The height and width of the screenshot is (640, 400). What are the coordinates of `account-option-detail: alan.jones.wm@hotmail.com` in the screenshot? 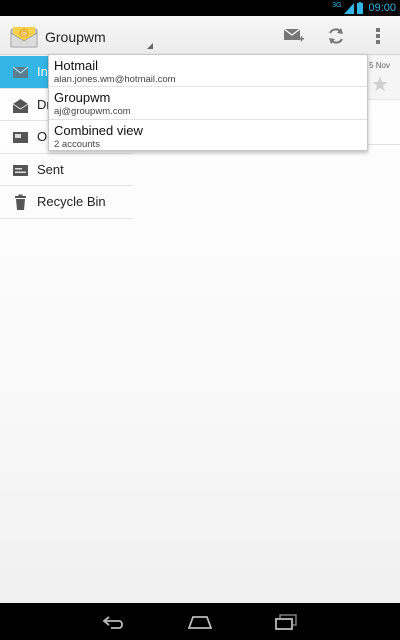 It's located at (115, 79).